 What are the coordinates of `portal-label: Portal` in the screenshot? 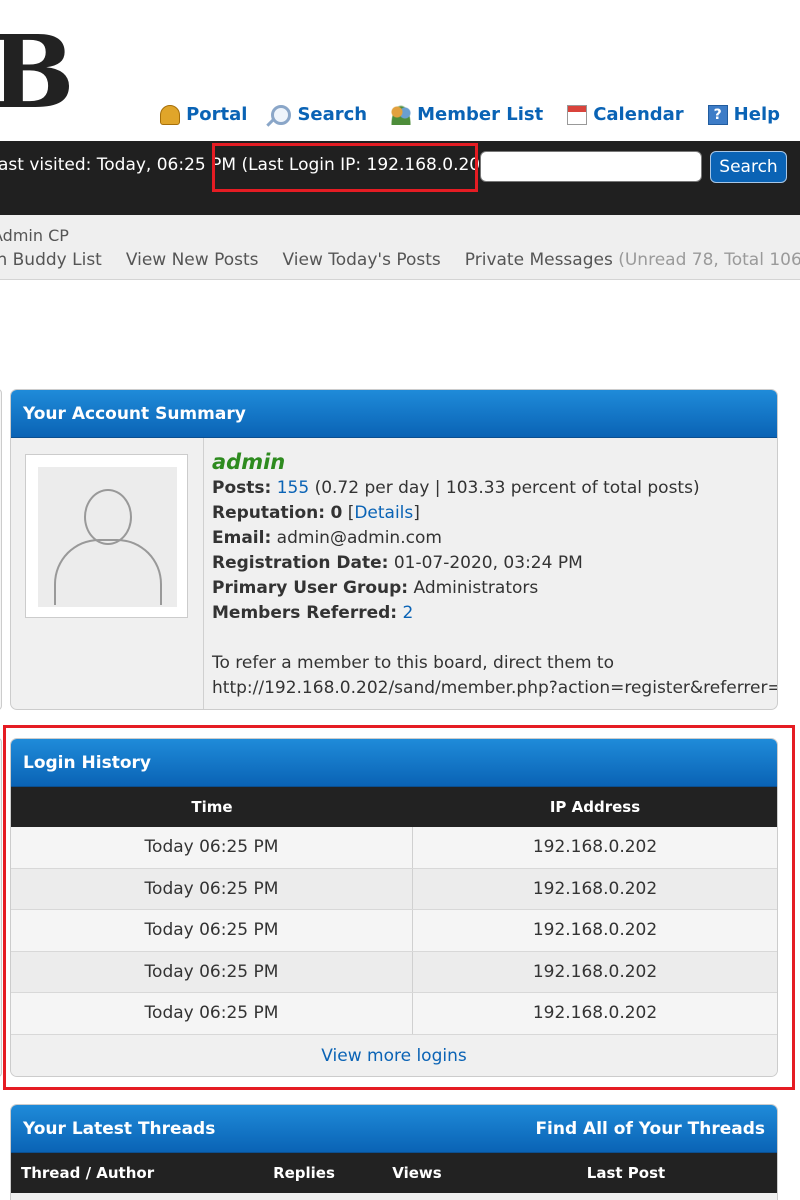 It's located at (217, 114).